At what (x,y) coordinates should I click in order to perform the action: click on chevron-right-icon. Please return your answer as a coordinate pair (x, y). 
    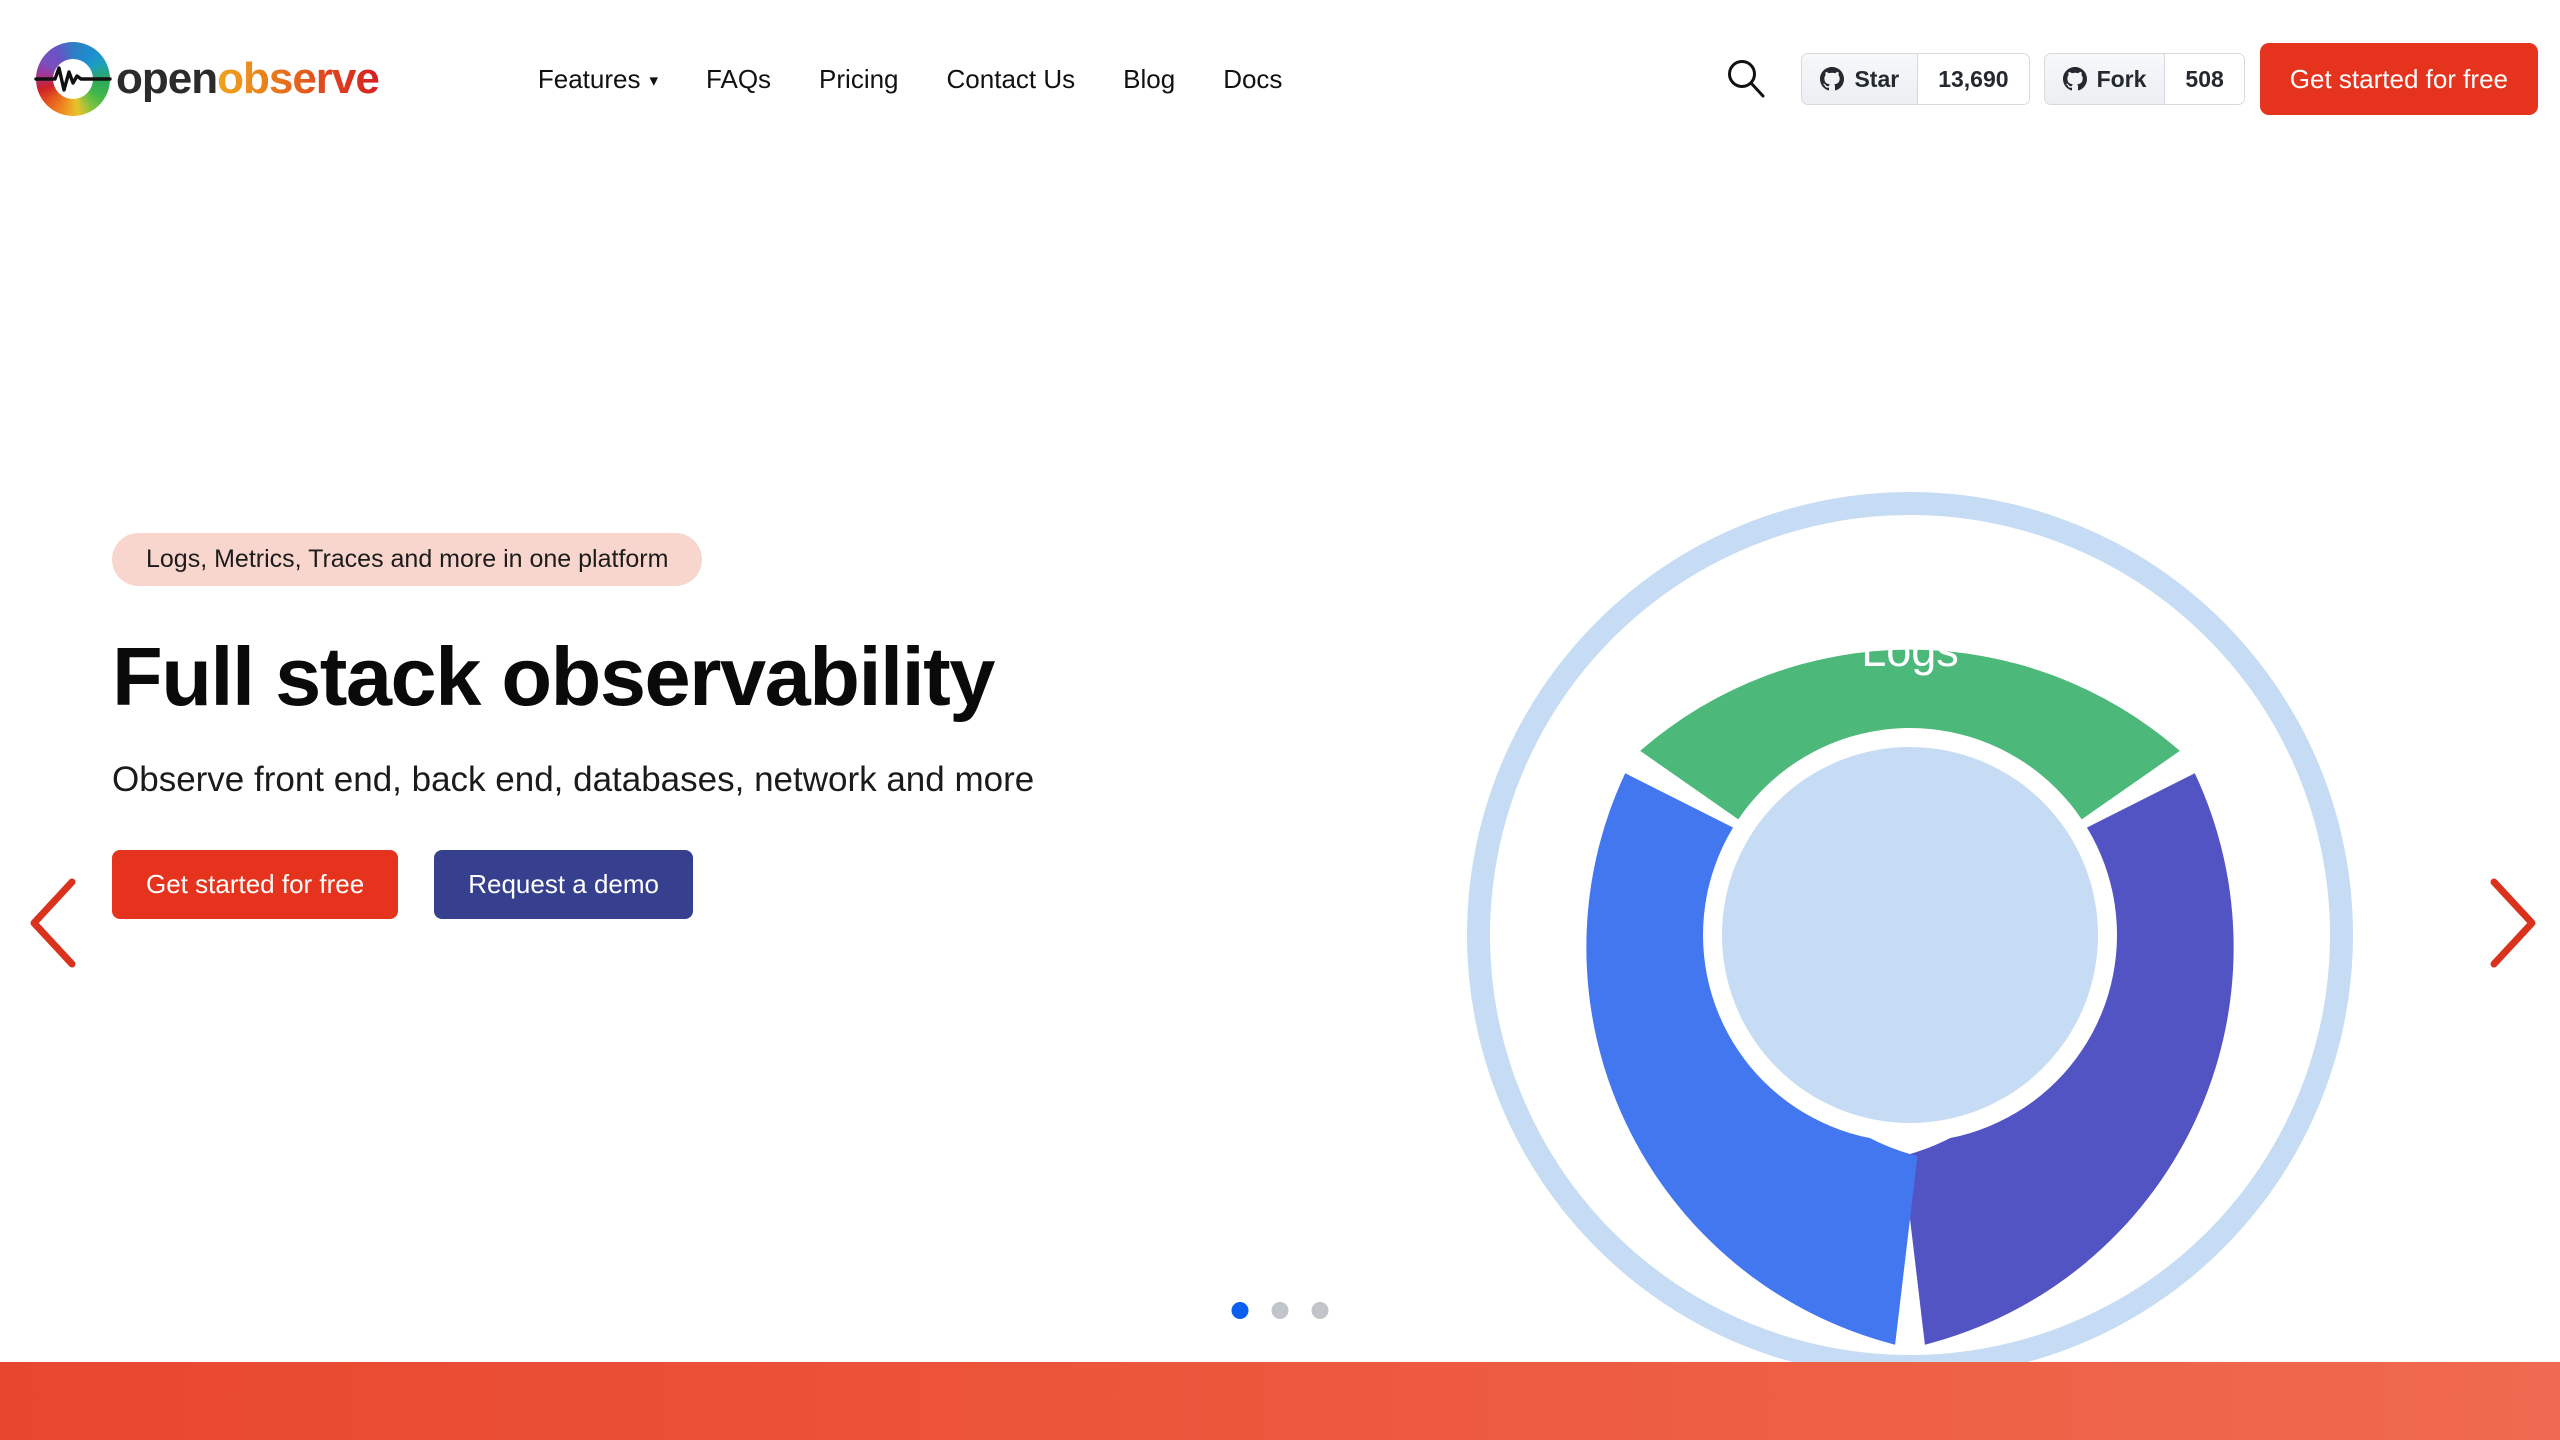
    Looking at the image, I should click on (2513, 923).